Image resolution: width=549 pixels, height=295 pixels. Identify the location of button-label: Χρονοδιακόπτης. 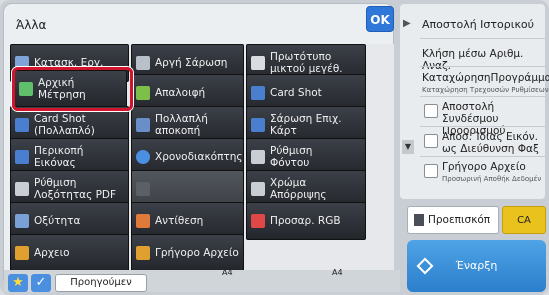
(199, 157).